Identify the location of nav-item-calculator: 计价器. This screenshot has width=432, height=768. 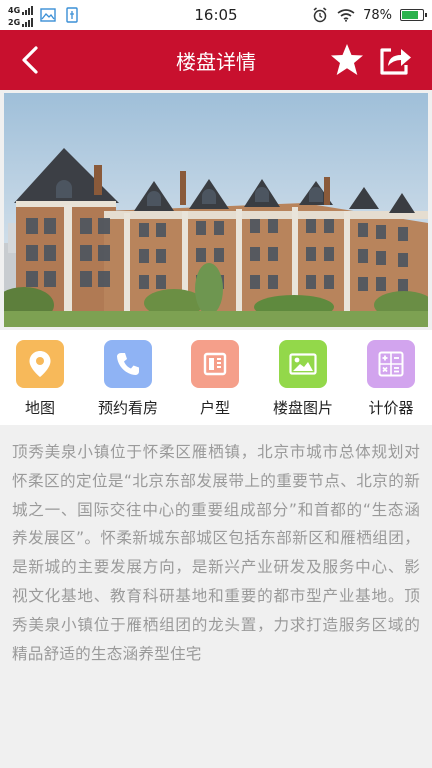
(390, 380).